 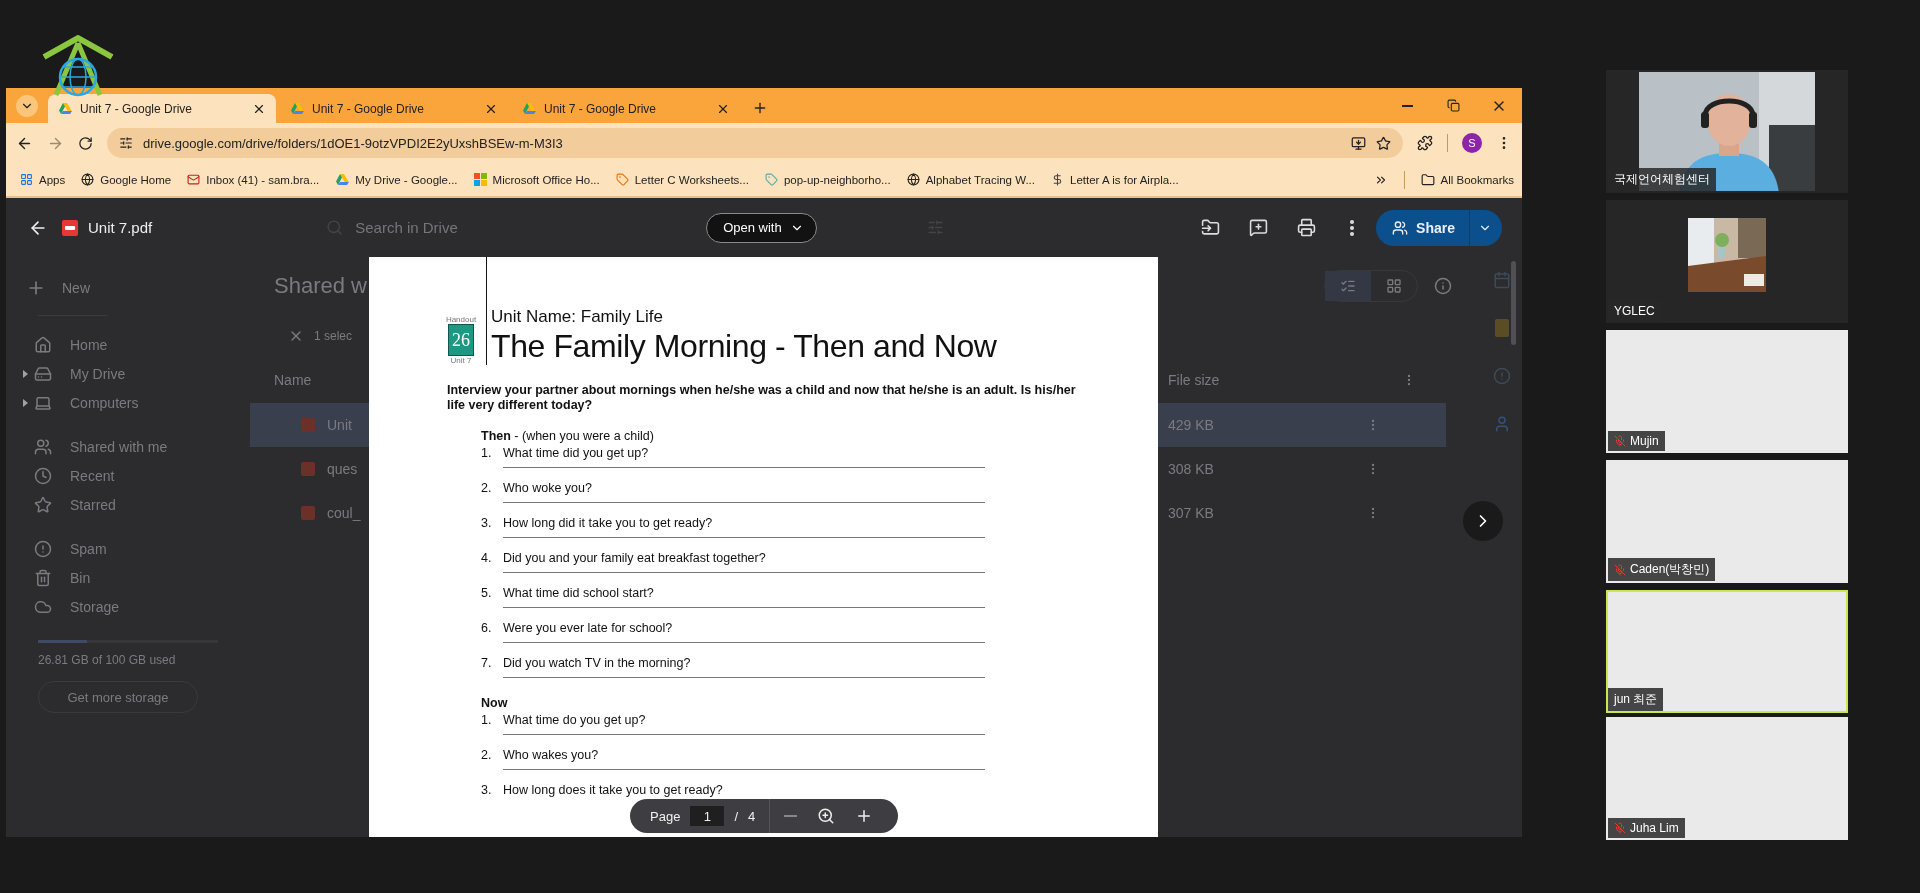 I want to click on sidebar-item: Bin, so click(x=136, y=577).